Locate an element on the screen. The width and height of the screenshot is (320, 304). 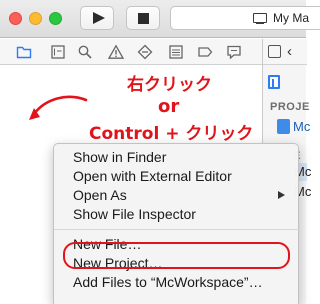
stop-button is located at coordinates (143, 18).